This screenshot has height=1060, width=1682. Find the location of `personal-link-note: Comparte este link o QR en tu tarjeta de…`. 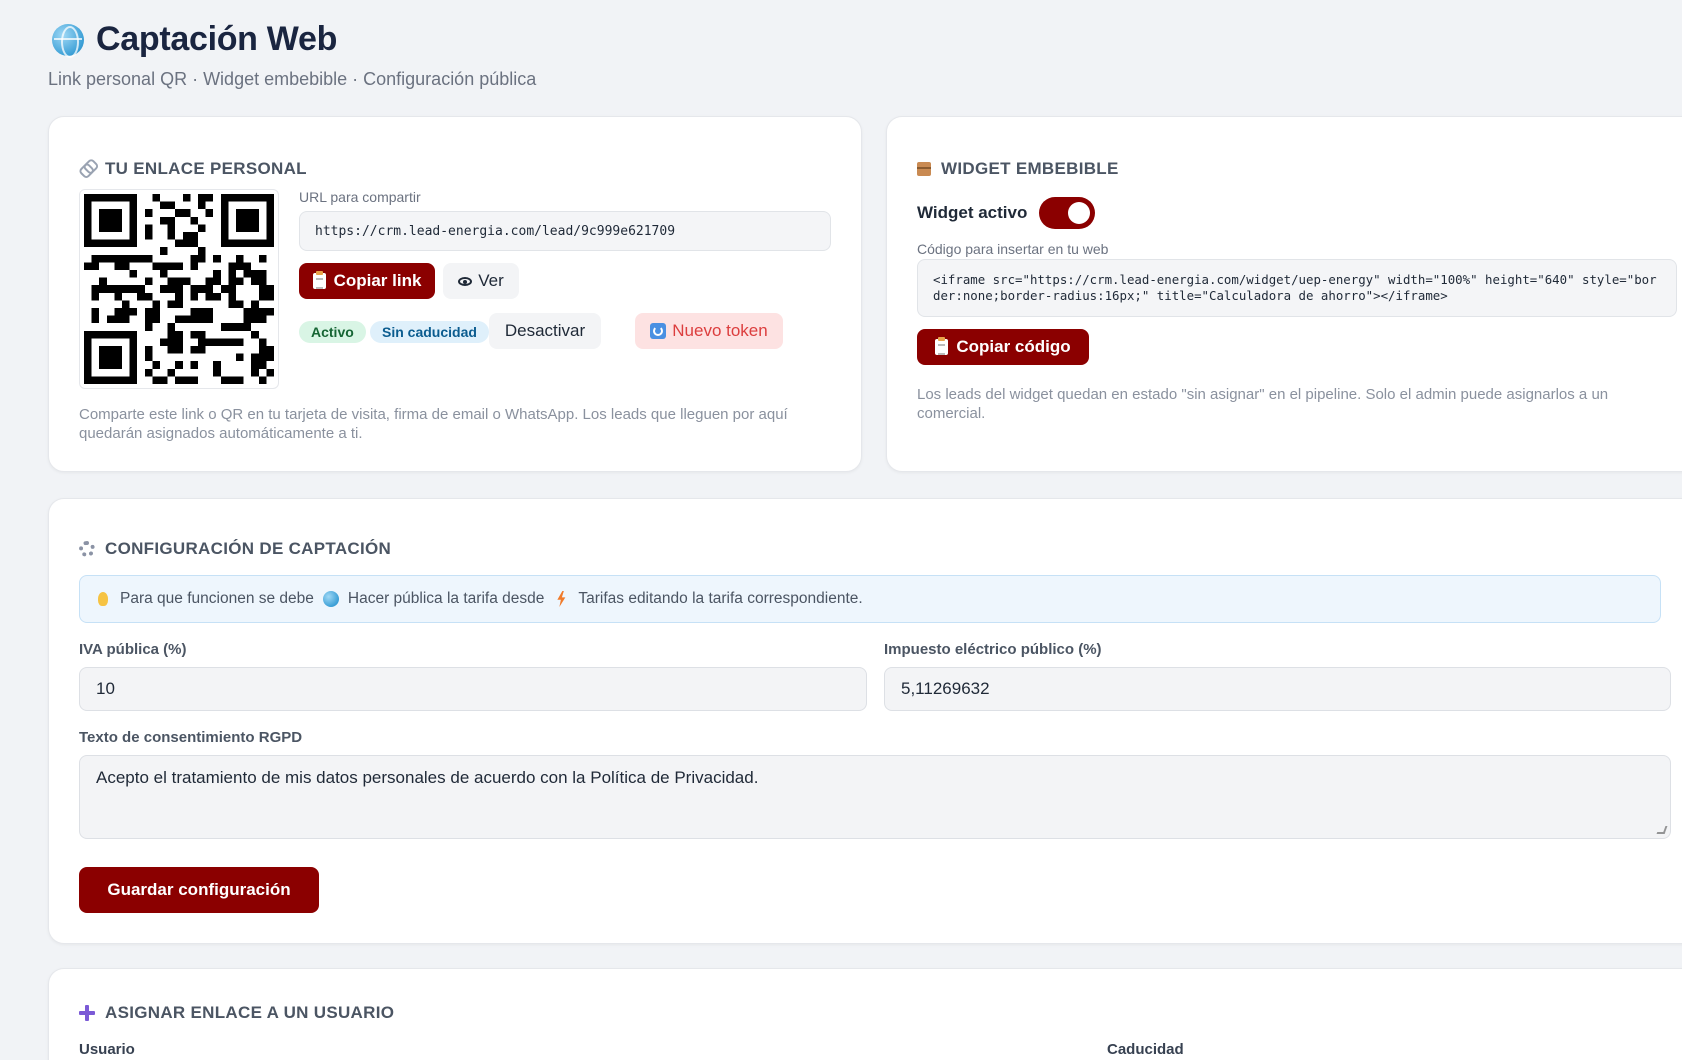

personal-link-note: Comparte este link o QR en tu tarjeta de… is located at coordinates (433, 424).